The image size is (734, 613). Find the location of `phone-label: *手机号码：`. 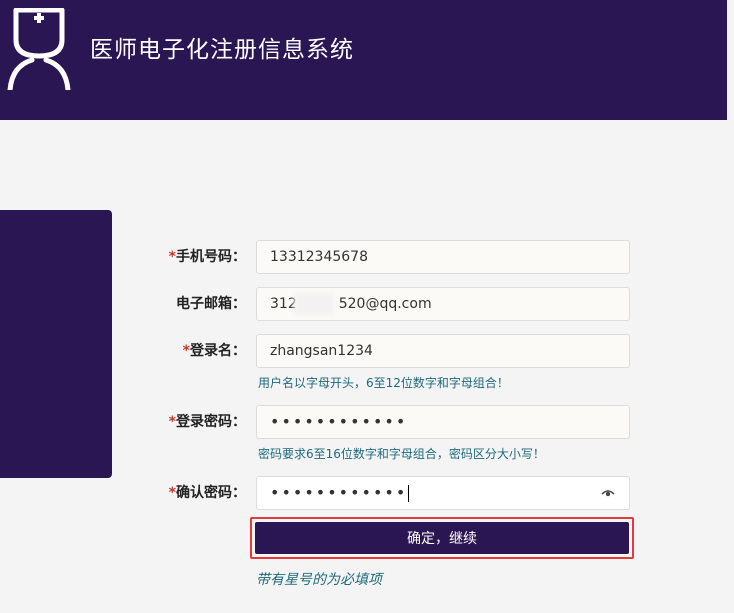

phone-label: *手机号码： is located at coordinates (193, 257).